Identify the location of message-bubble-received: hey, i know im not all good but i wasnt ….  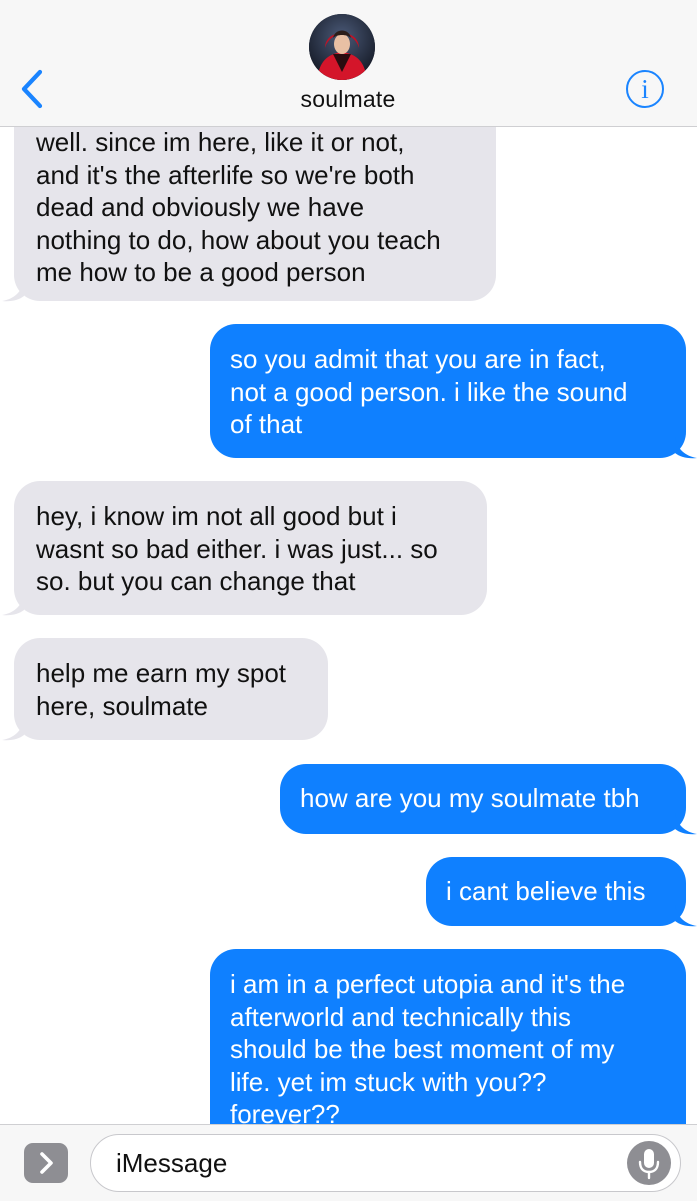
(250, 548).